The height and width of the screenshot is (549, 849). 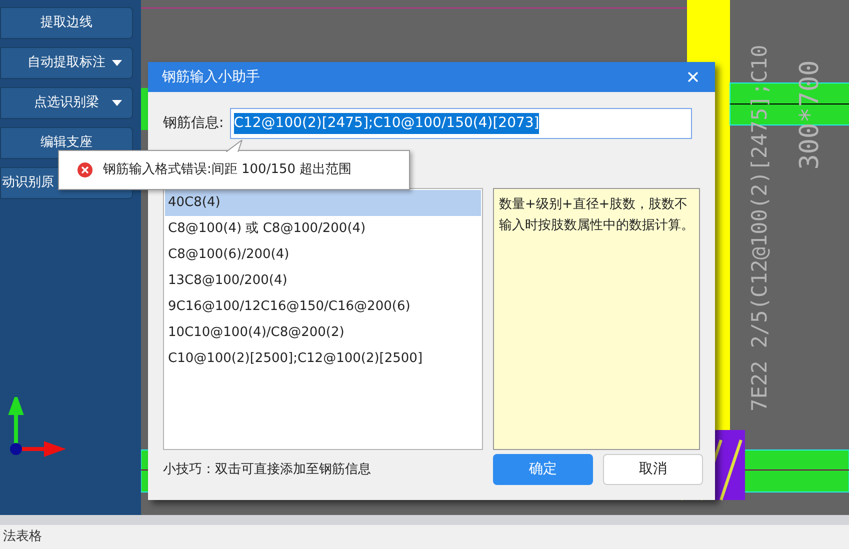 What do you see at coordinates (211, 77) in the screenshot?
I see `dialog-title: 钢筋输入小助手` at bounding box center [211, 77].